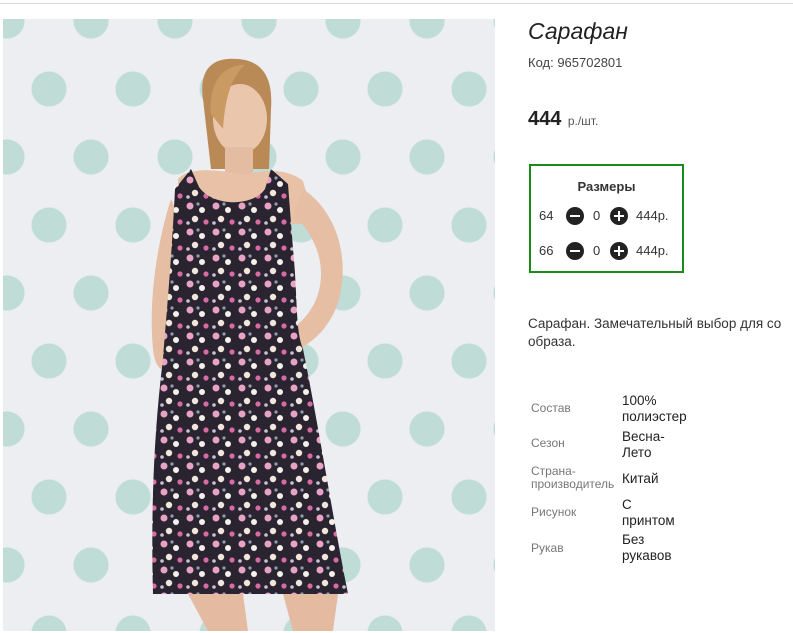  Describe the element at coordinates (583, 121) in the screenshot. I see `price-unit: р./шт.` at that location.